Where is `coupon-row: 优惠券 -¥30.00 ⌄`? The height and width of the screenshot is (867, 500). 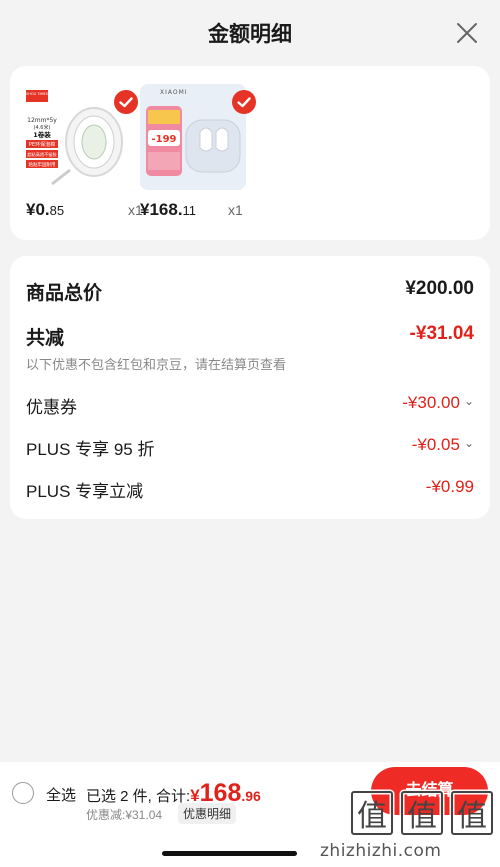 coupon-row: 优惠券 -¥30.00 ⌄ is located at coordinates (250, 406).